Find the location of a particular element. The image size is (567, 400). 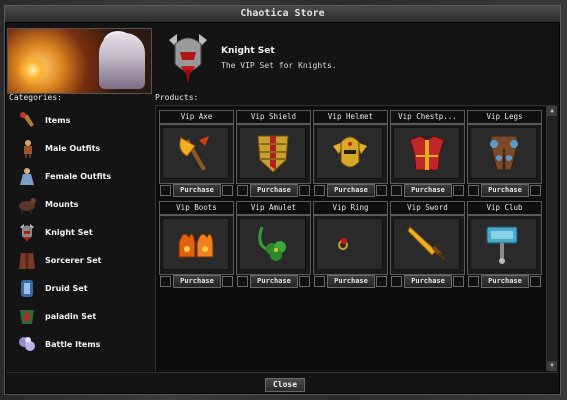

product-card-vip-sword: Vip Sword Purchase is located at coordinates (427, 244).